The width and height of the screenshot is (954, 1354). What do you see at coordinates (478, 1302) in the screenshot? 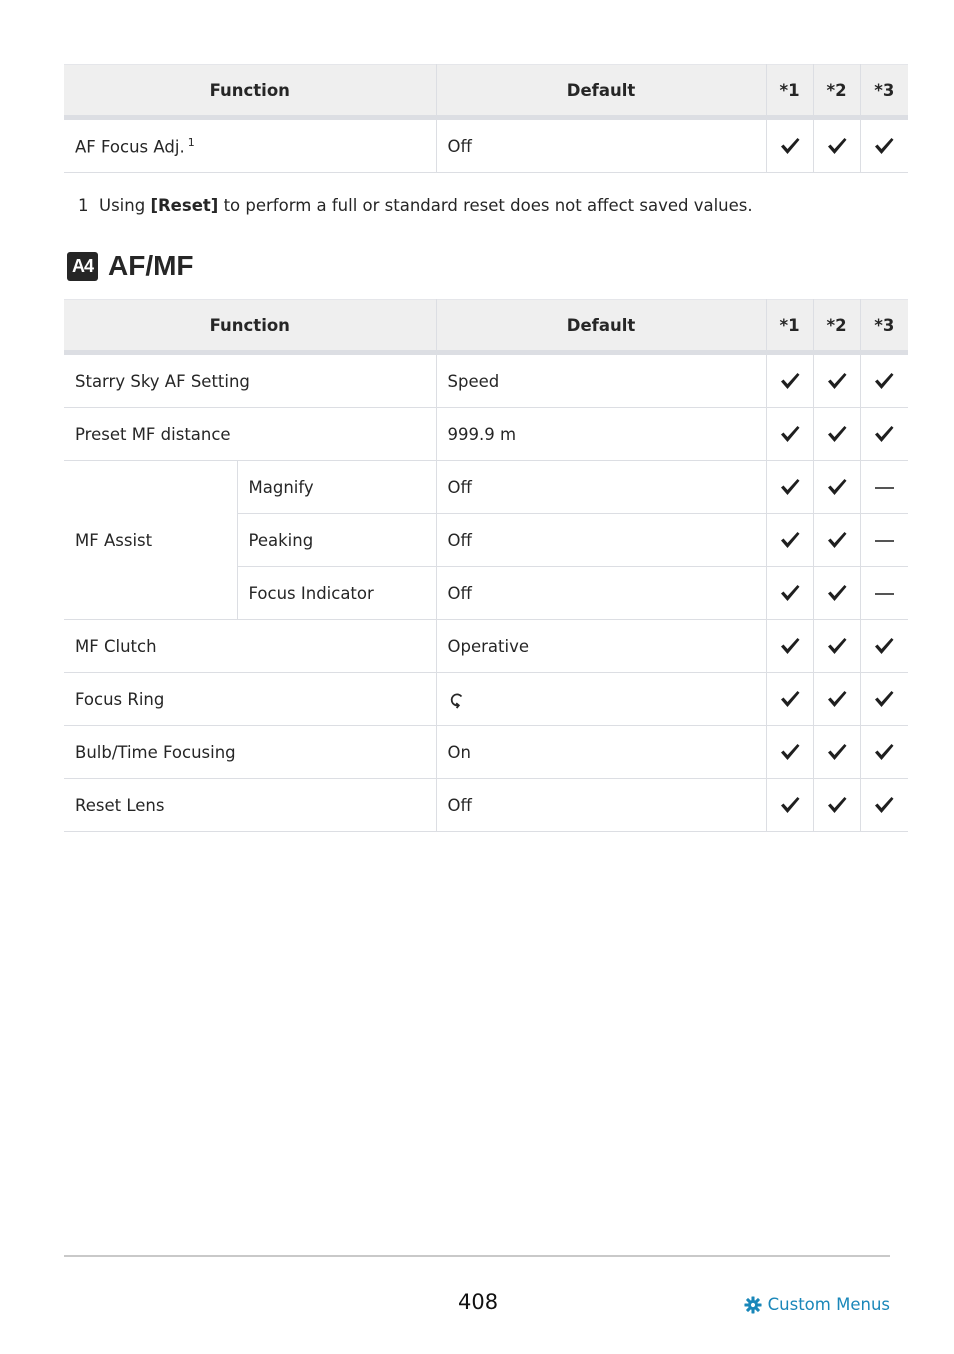
I see `page-number: 408` at bounding box center [478, 1302].